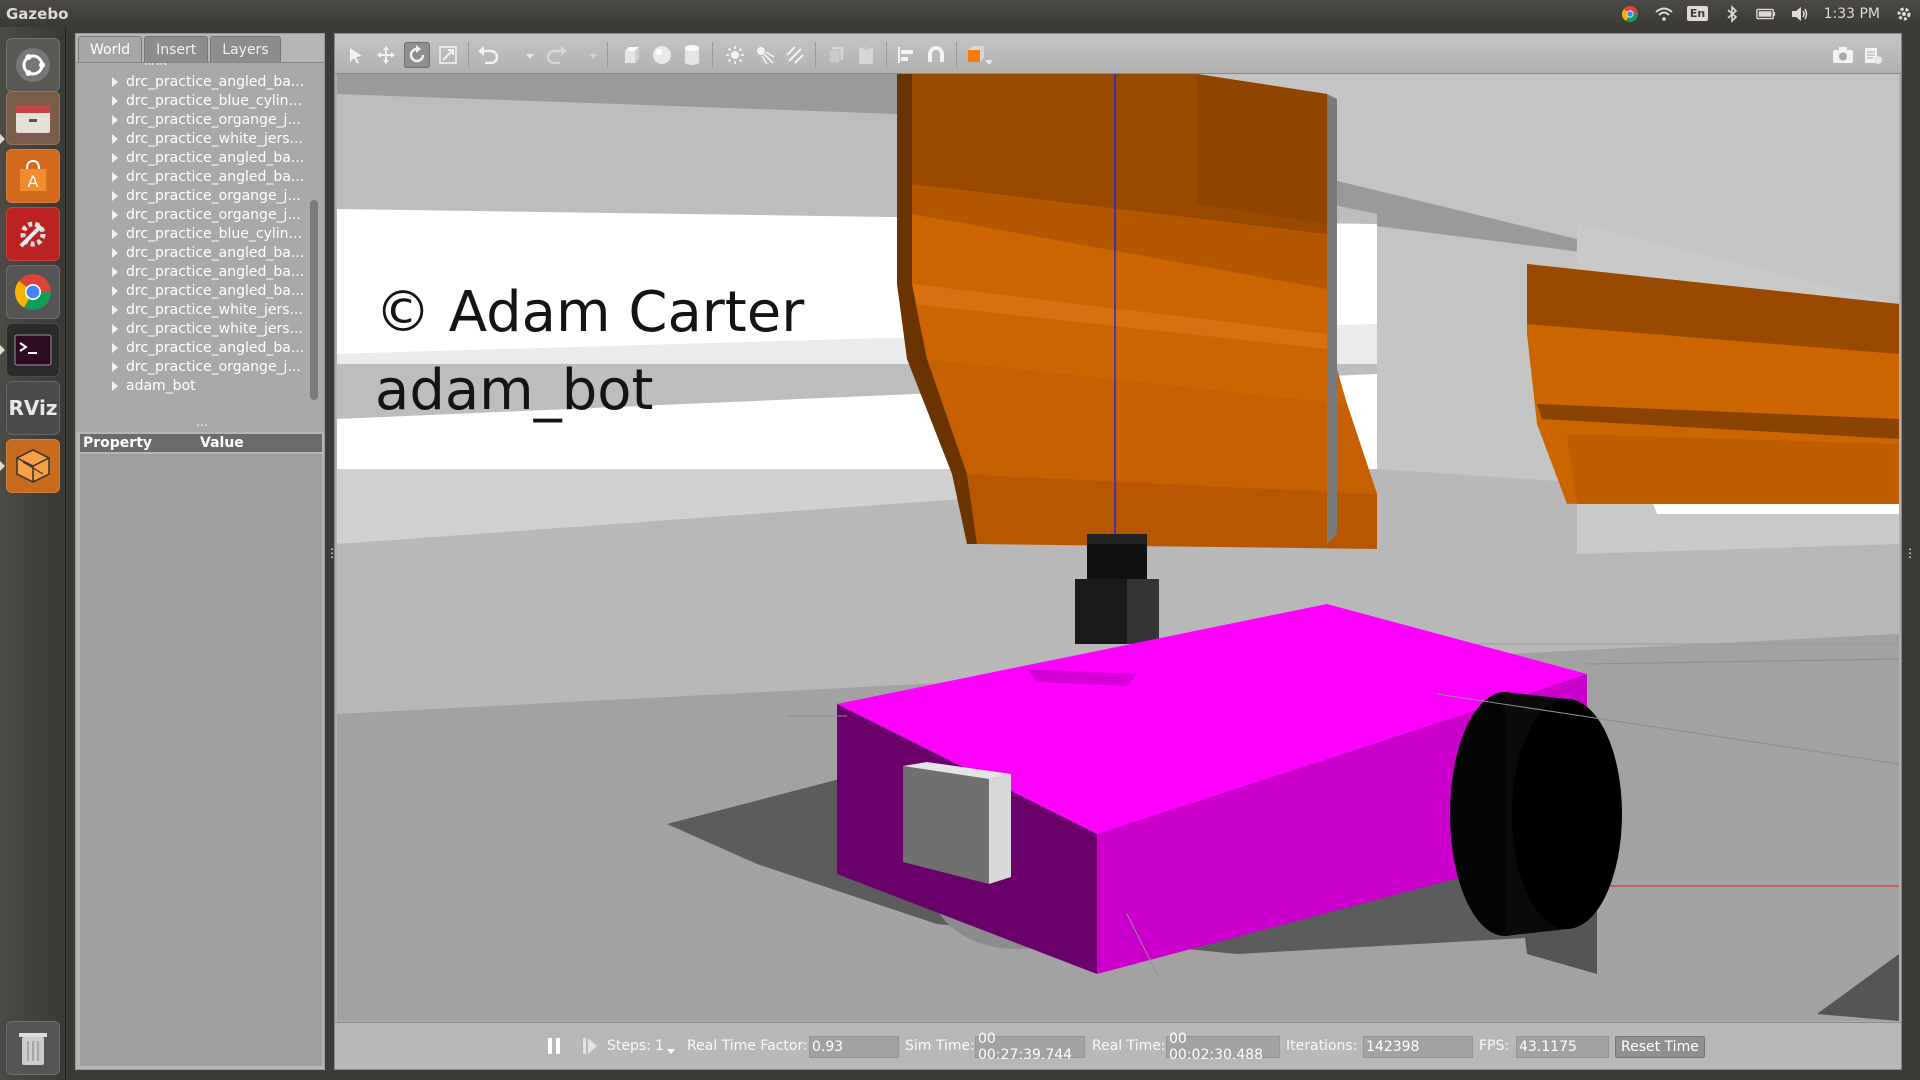 The width and height of the screenshot is (1920, 1080). I want to click on screenshot-camera-icon, so click(1843, 55).